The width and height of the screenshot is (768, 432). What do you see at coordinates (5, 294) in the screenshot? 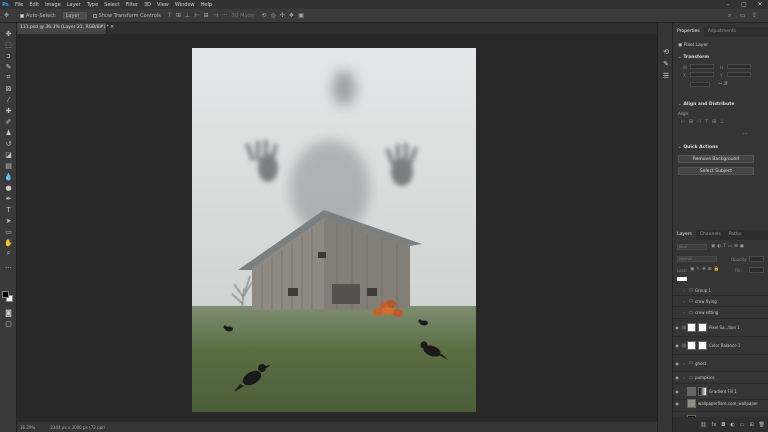
I see `foreground-color-swatch` at bounding box center [5, 294].